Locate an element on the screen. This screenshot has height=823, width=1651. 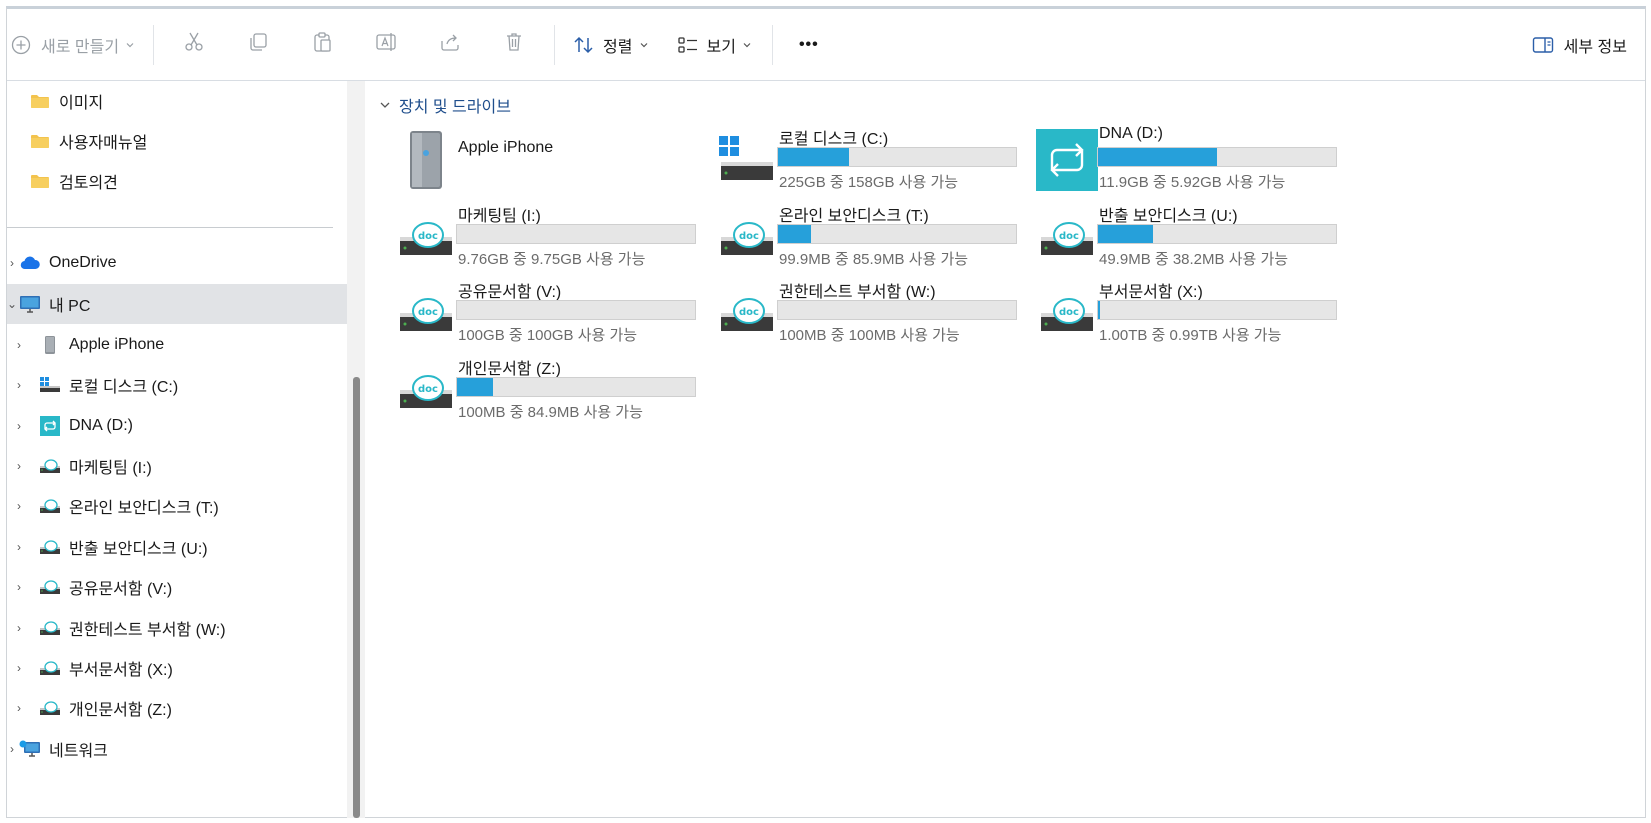
new-button: 새로 만들기 is located at coordinates (76, 45).